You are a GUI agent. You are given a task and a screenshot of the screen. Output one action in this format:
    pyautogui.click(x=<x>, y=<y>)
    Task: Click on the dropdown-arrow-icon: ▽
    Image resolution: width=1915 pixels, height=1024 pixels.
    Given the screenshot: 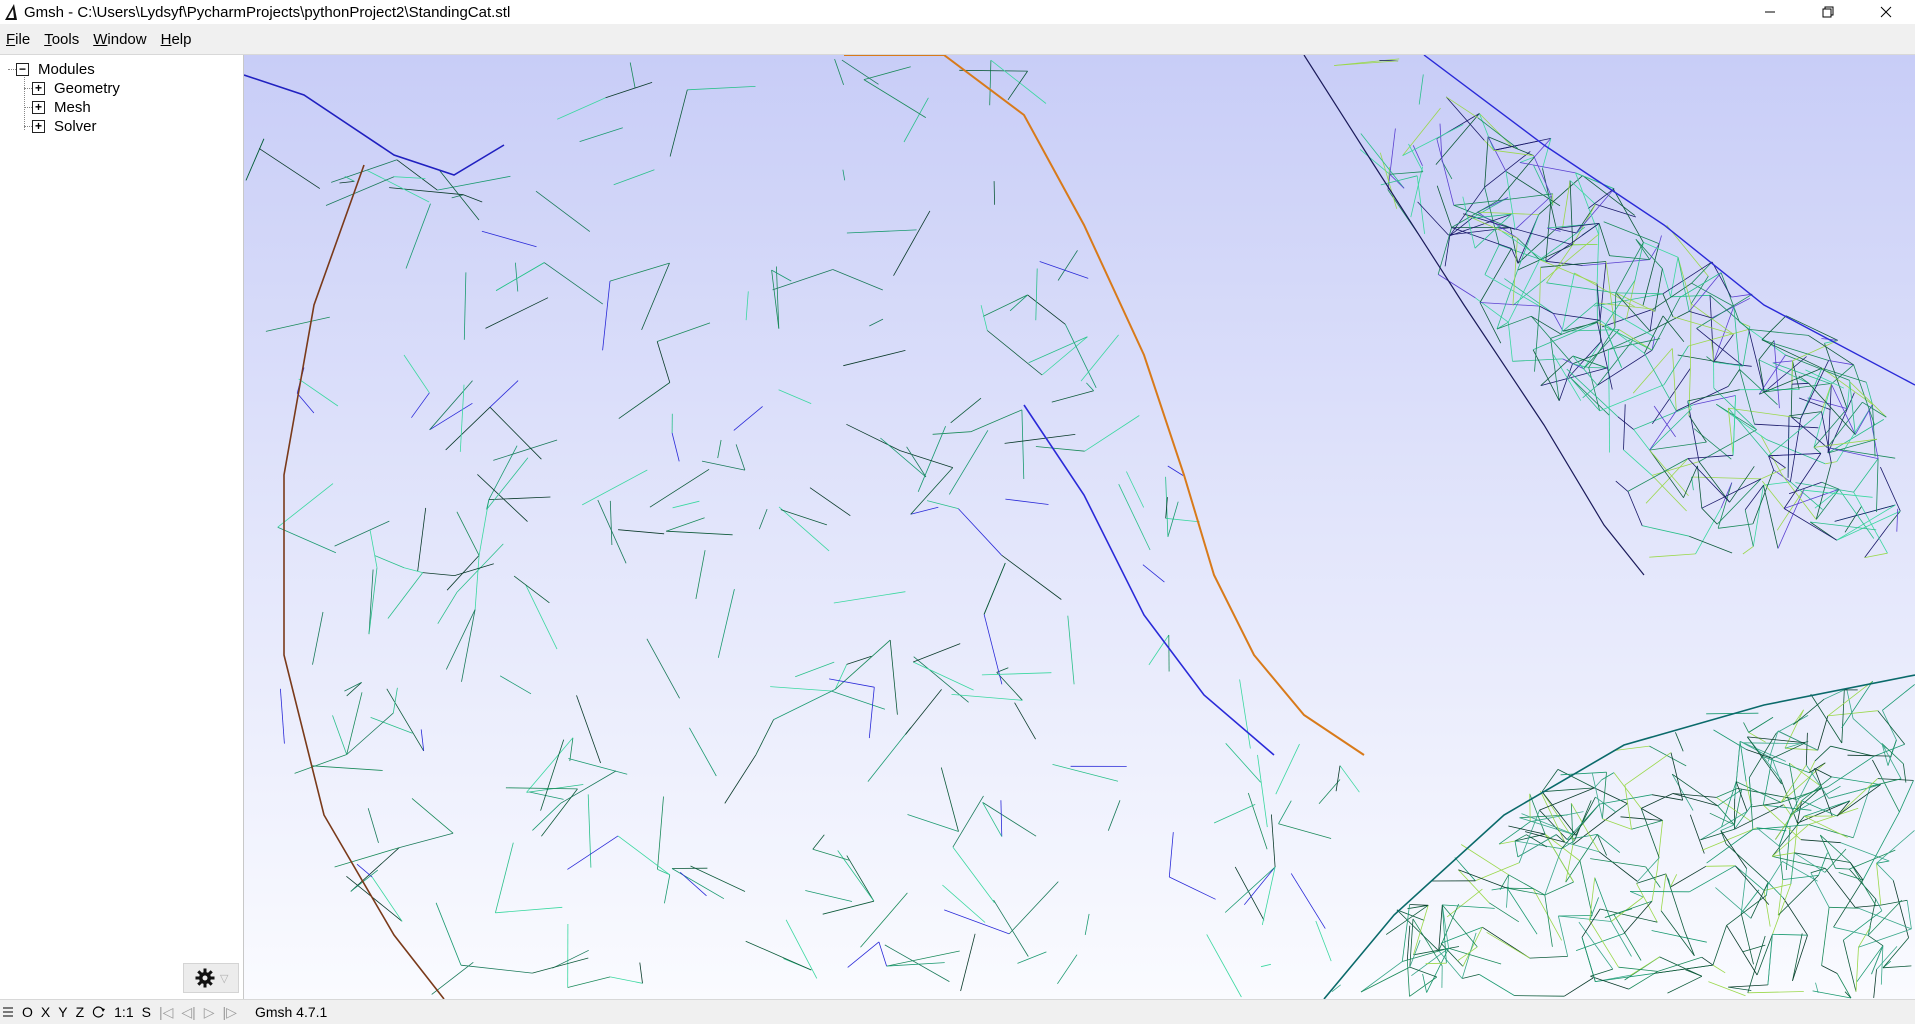 What is the action you would take?
    pyautogui.click(x=224, y=978)
    